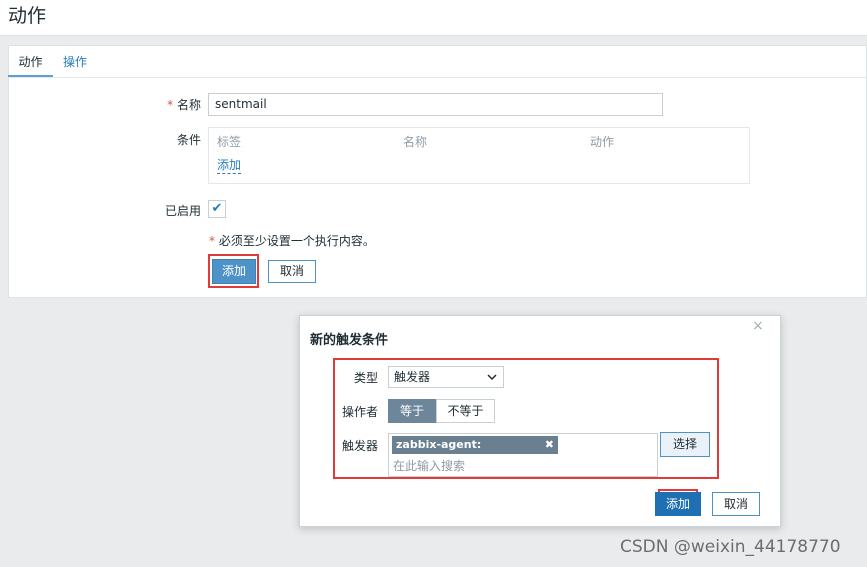 Image resolution: width=867 pixels, height=567 pixels. What do you see at coordinates (292, 271) in the screenshot?
I see `cancel-button: 取消` at bounding box center [292, 271].